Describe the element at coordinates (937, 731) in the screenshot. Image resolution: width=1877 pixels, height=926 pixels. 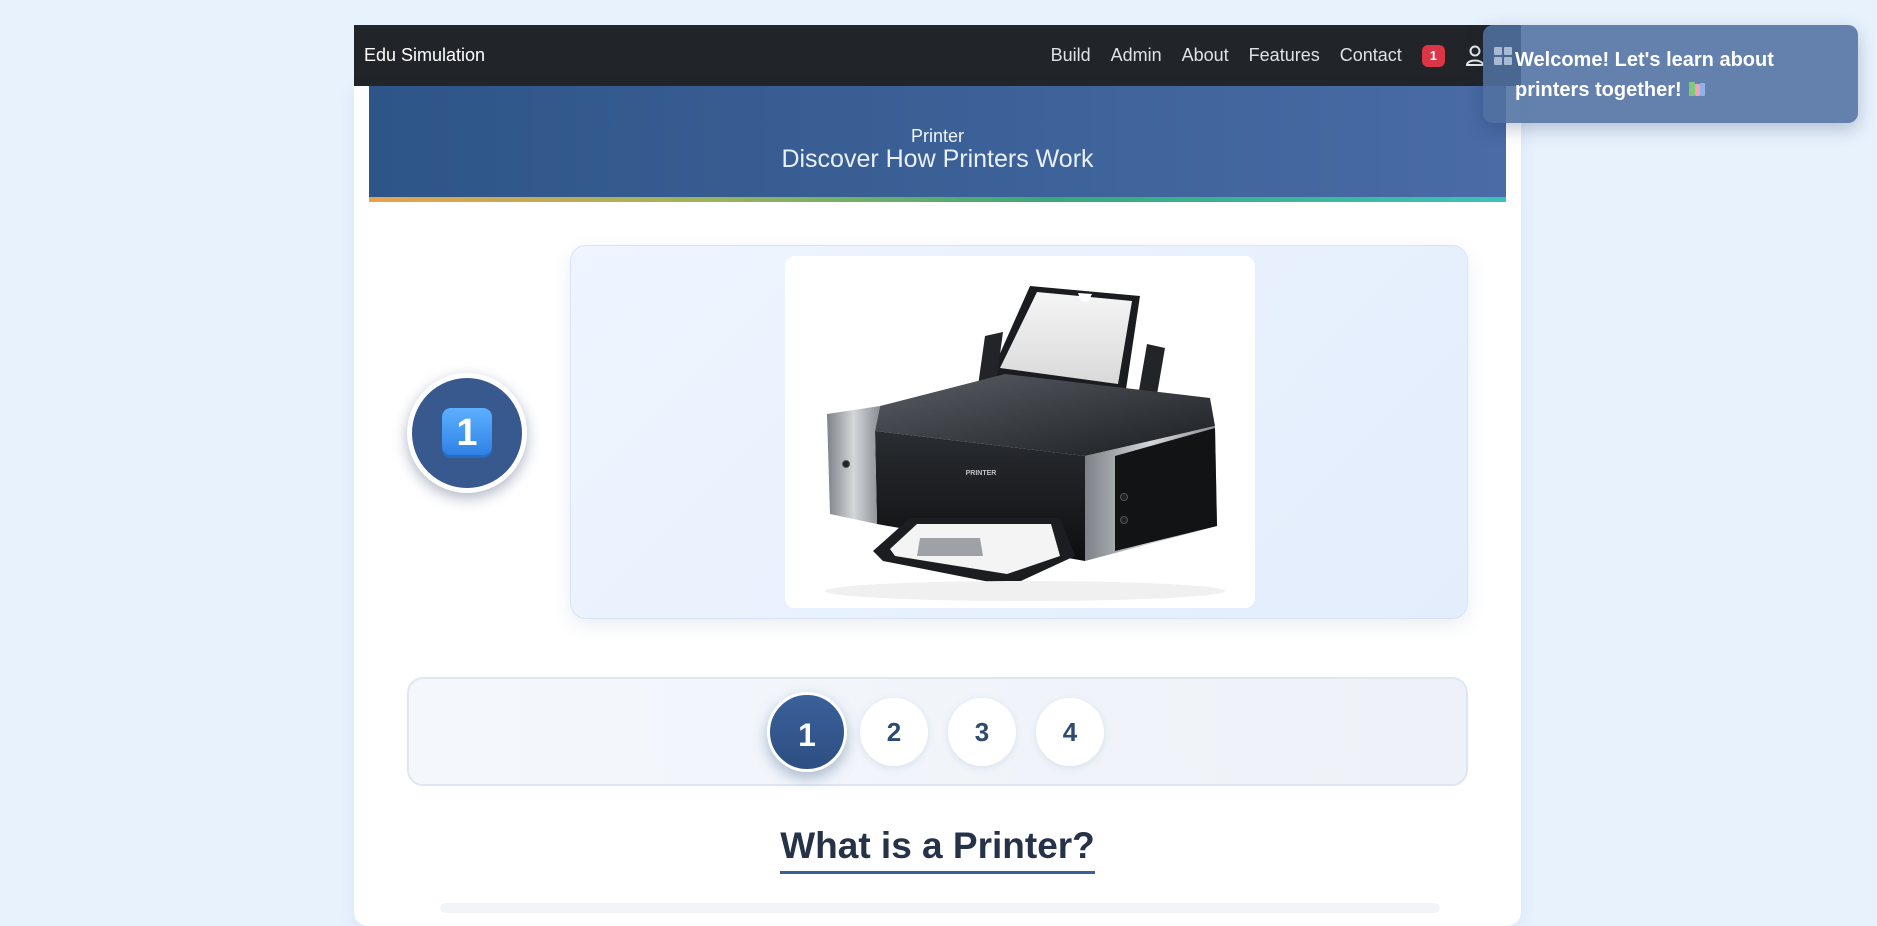
I see `step-navigation: 1 2 3 4` at that location.